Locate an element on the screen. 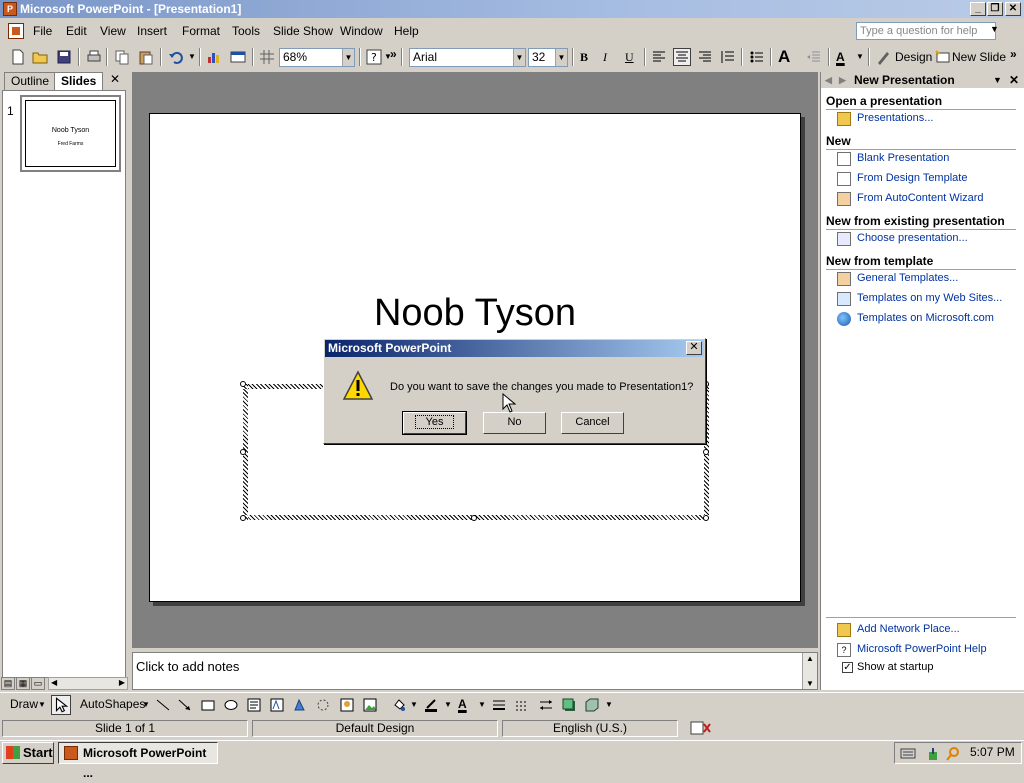  notes-scrollbar: ▲ ▼ is located at coordinates (809, 671).